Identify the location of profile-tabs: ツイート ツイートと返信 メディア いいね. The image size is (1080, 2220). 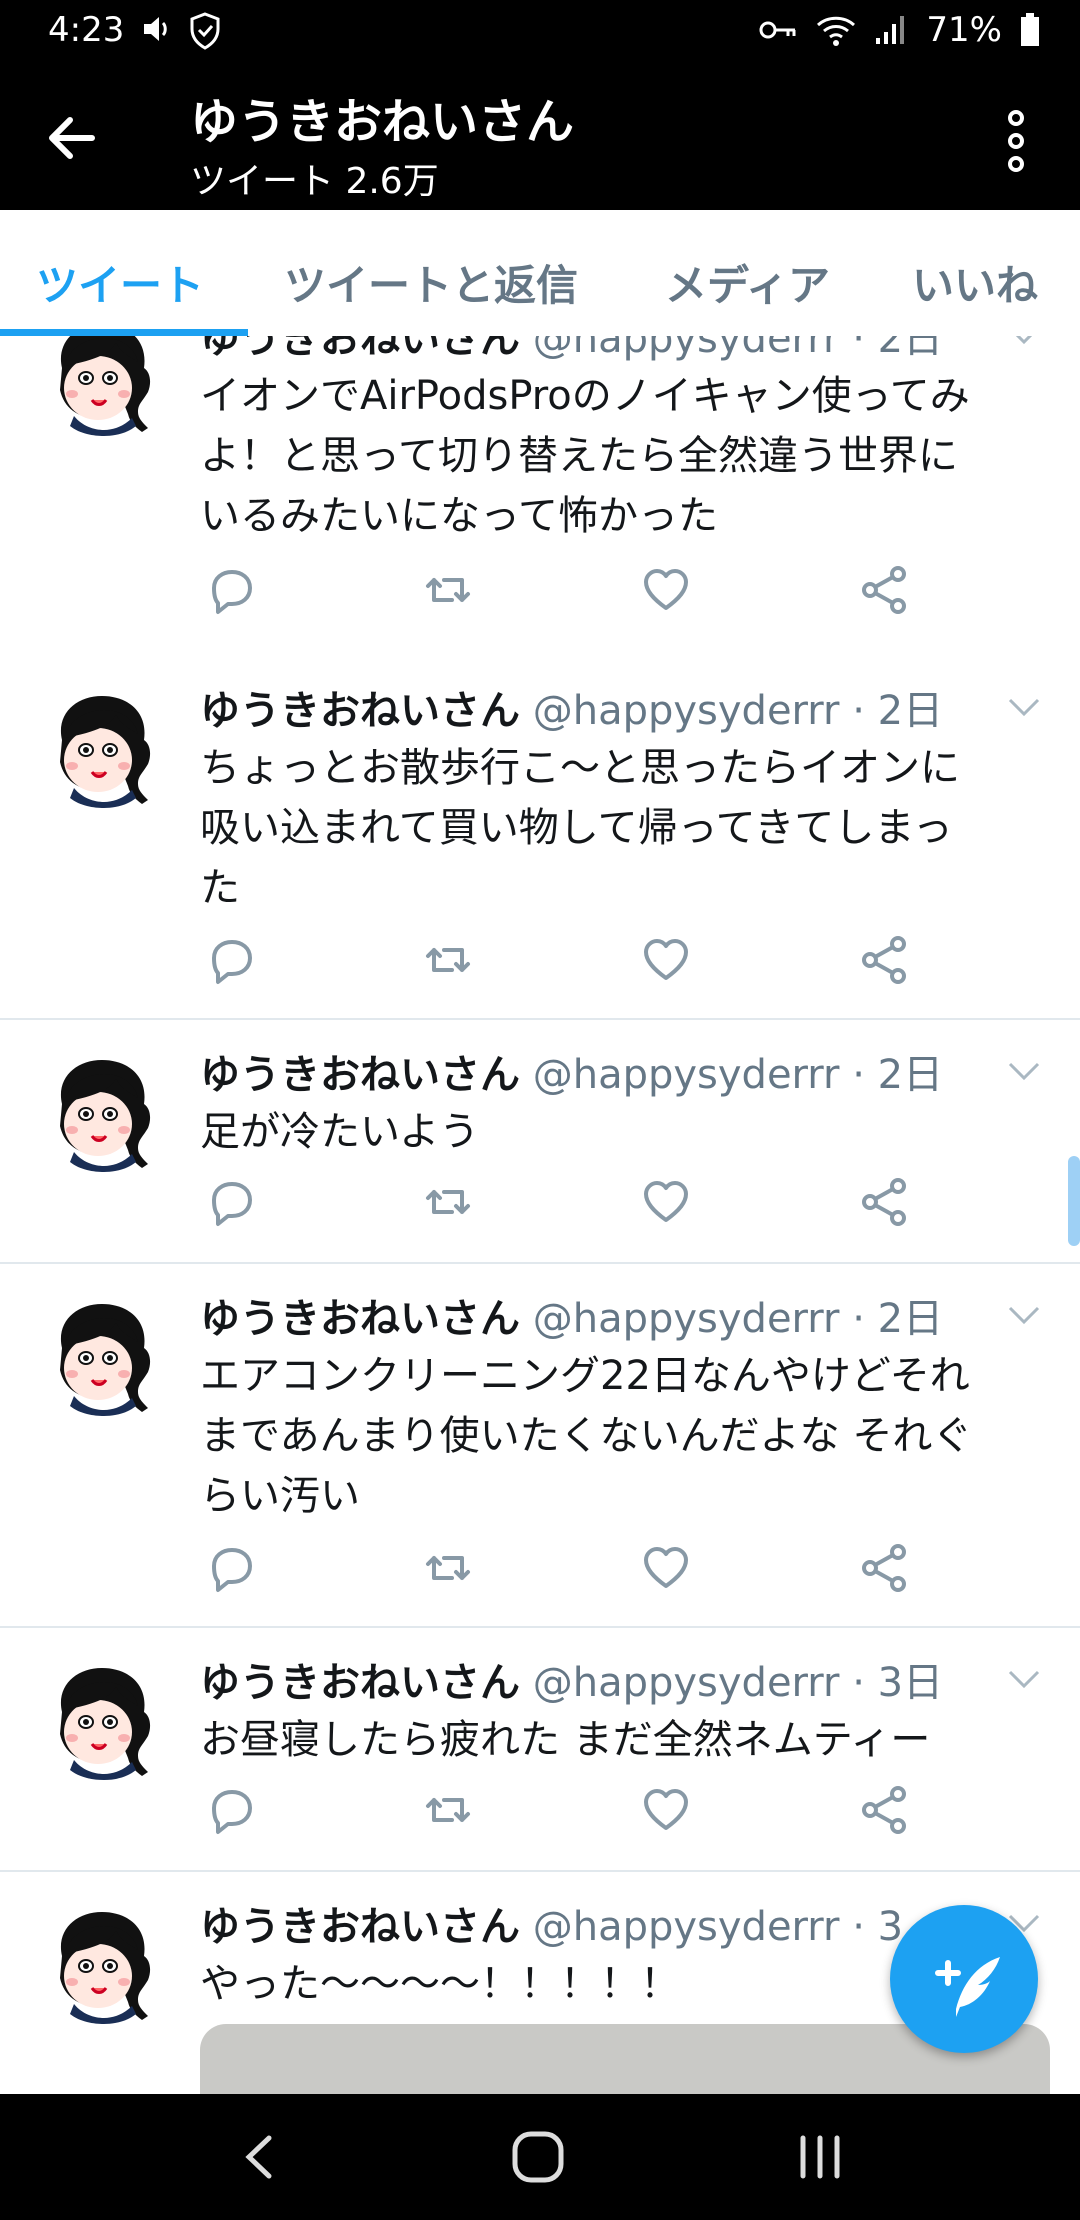
(540, 273).